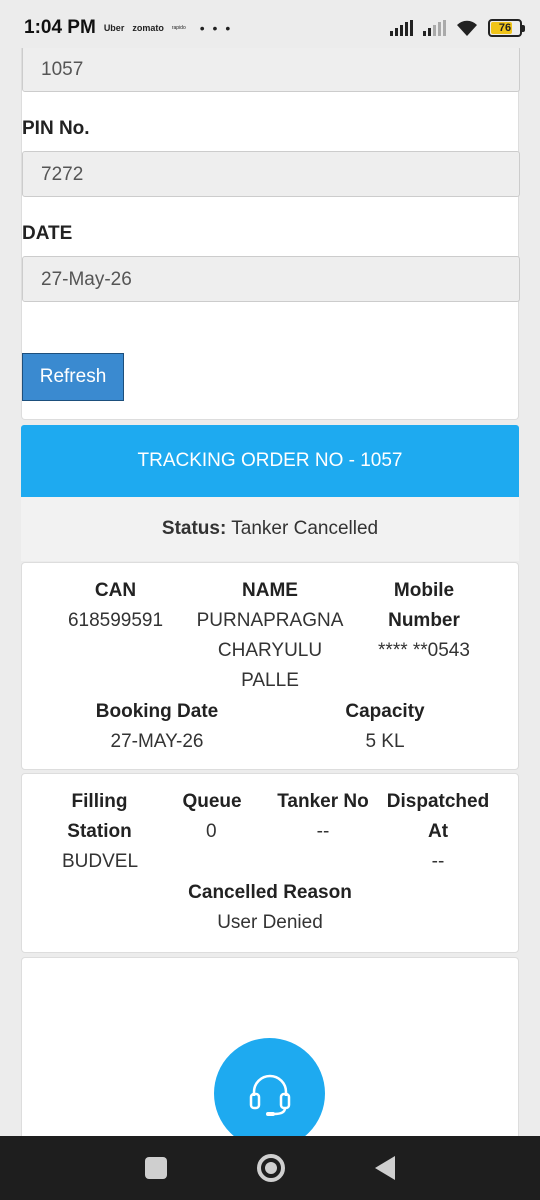  What do you see at coordinates (271, 279) in the screenshot?
I see `date-field: 27-May-26` at bounding box center [271, 279].